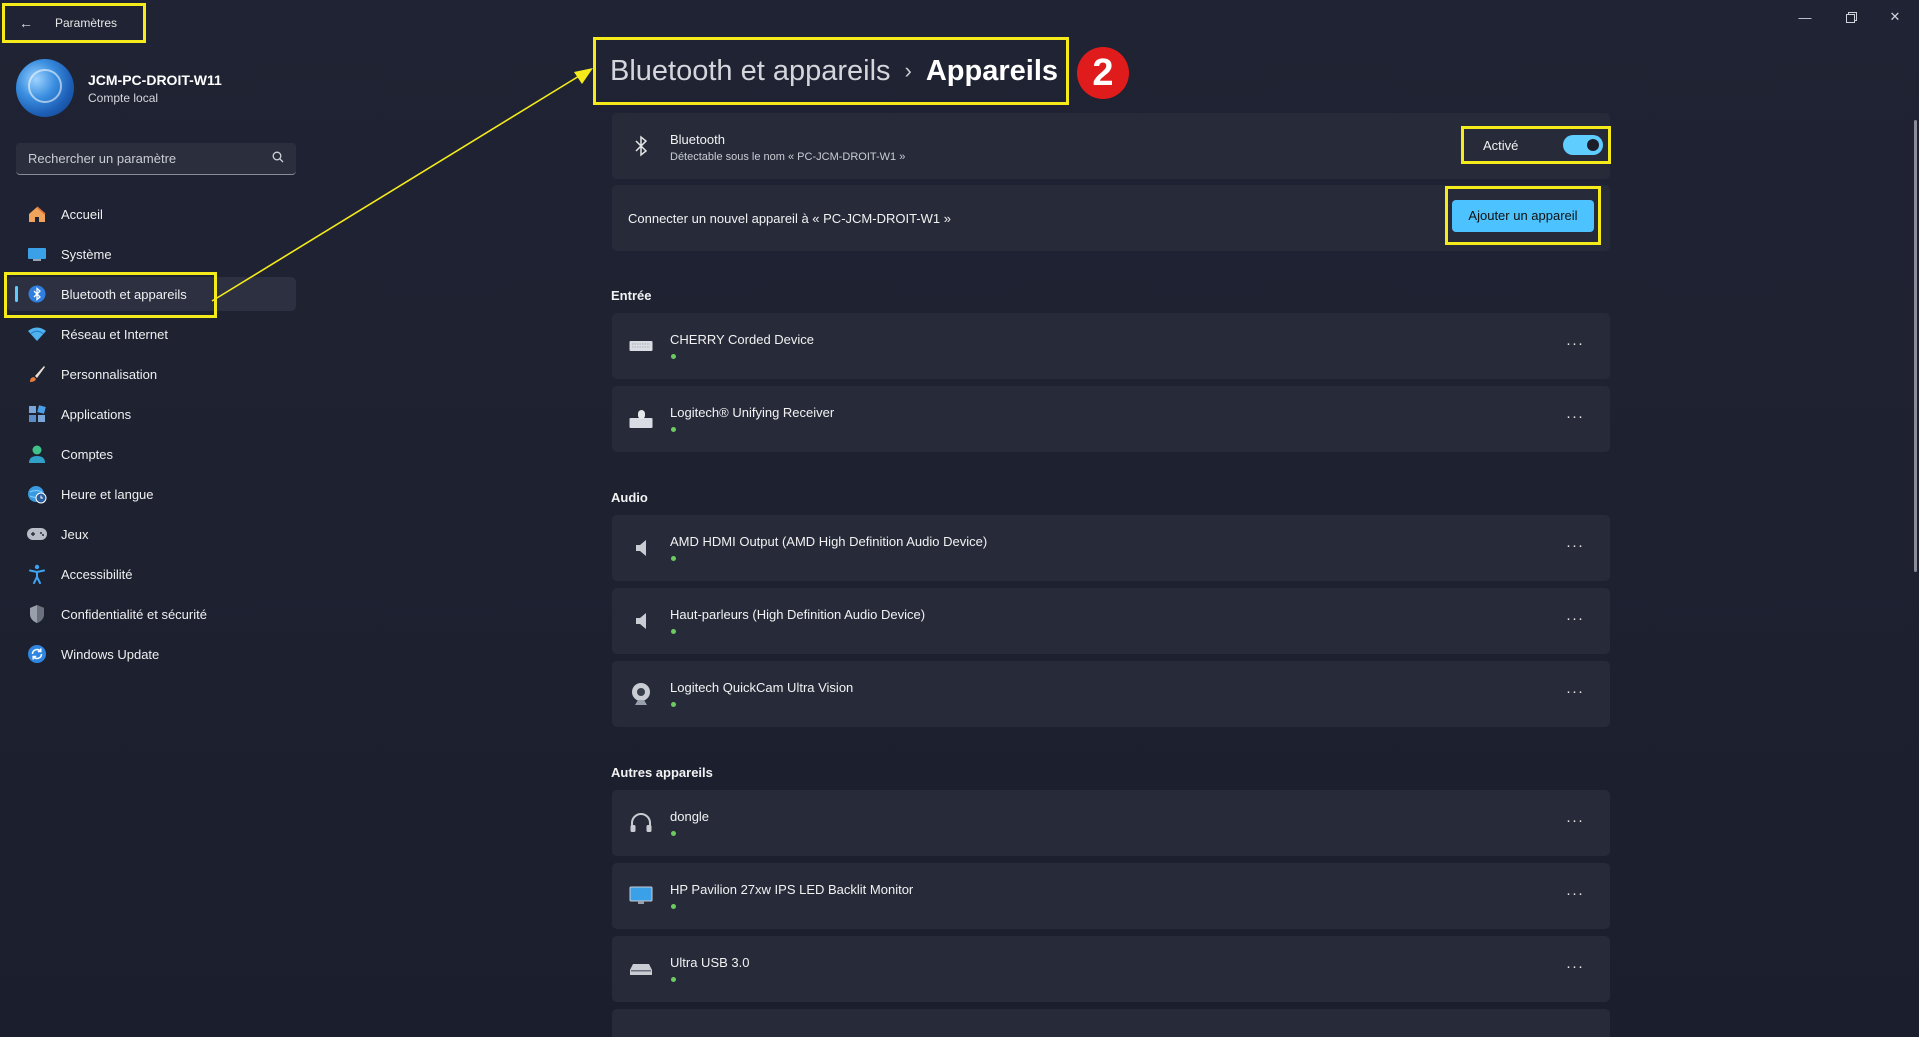 The height and width of the screenshot is (1037, 1919). Describe the element at coordinates (82, 214) in the screenshot. I see `sidebar-item-label: Accueil` at that location.